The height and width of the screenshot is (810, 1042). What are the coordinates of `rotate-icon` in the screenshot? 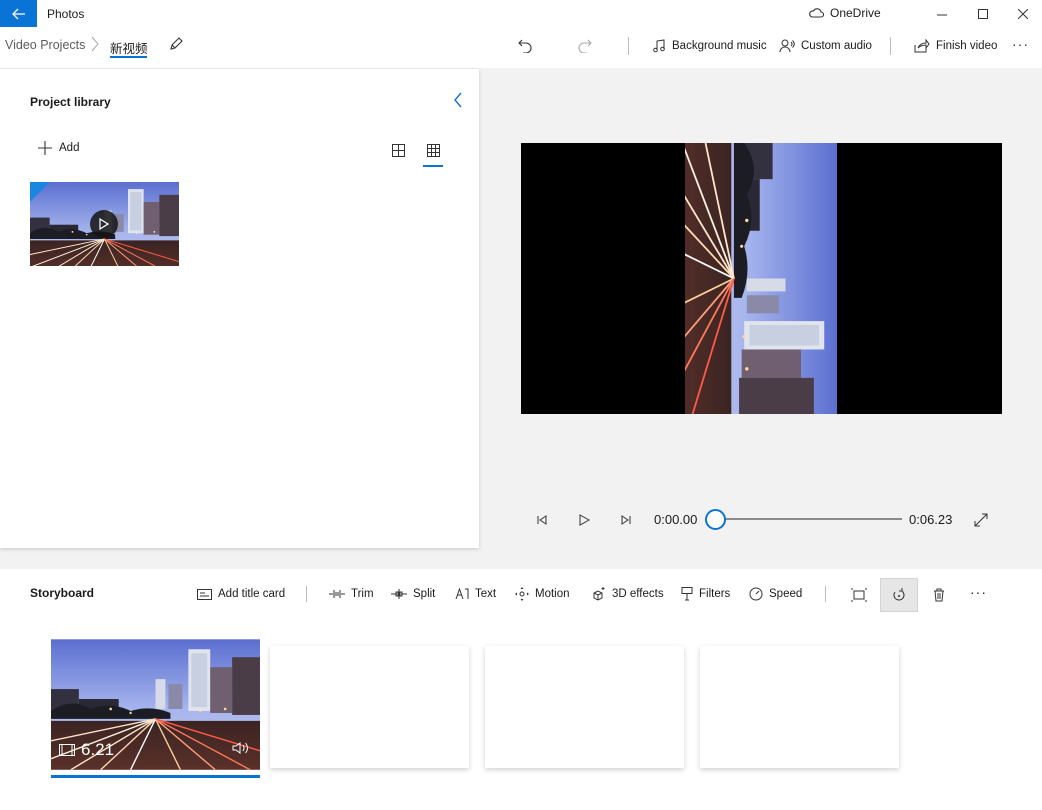 It's located at (899, 594).